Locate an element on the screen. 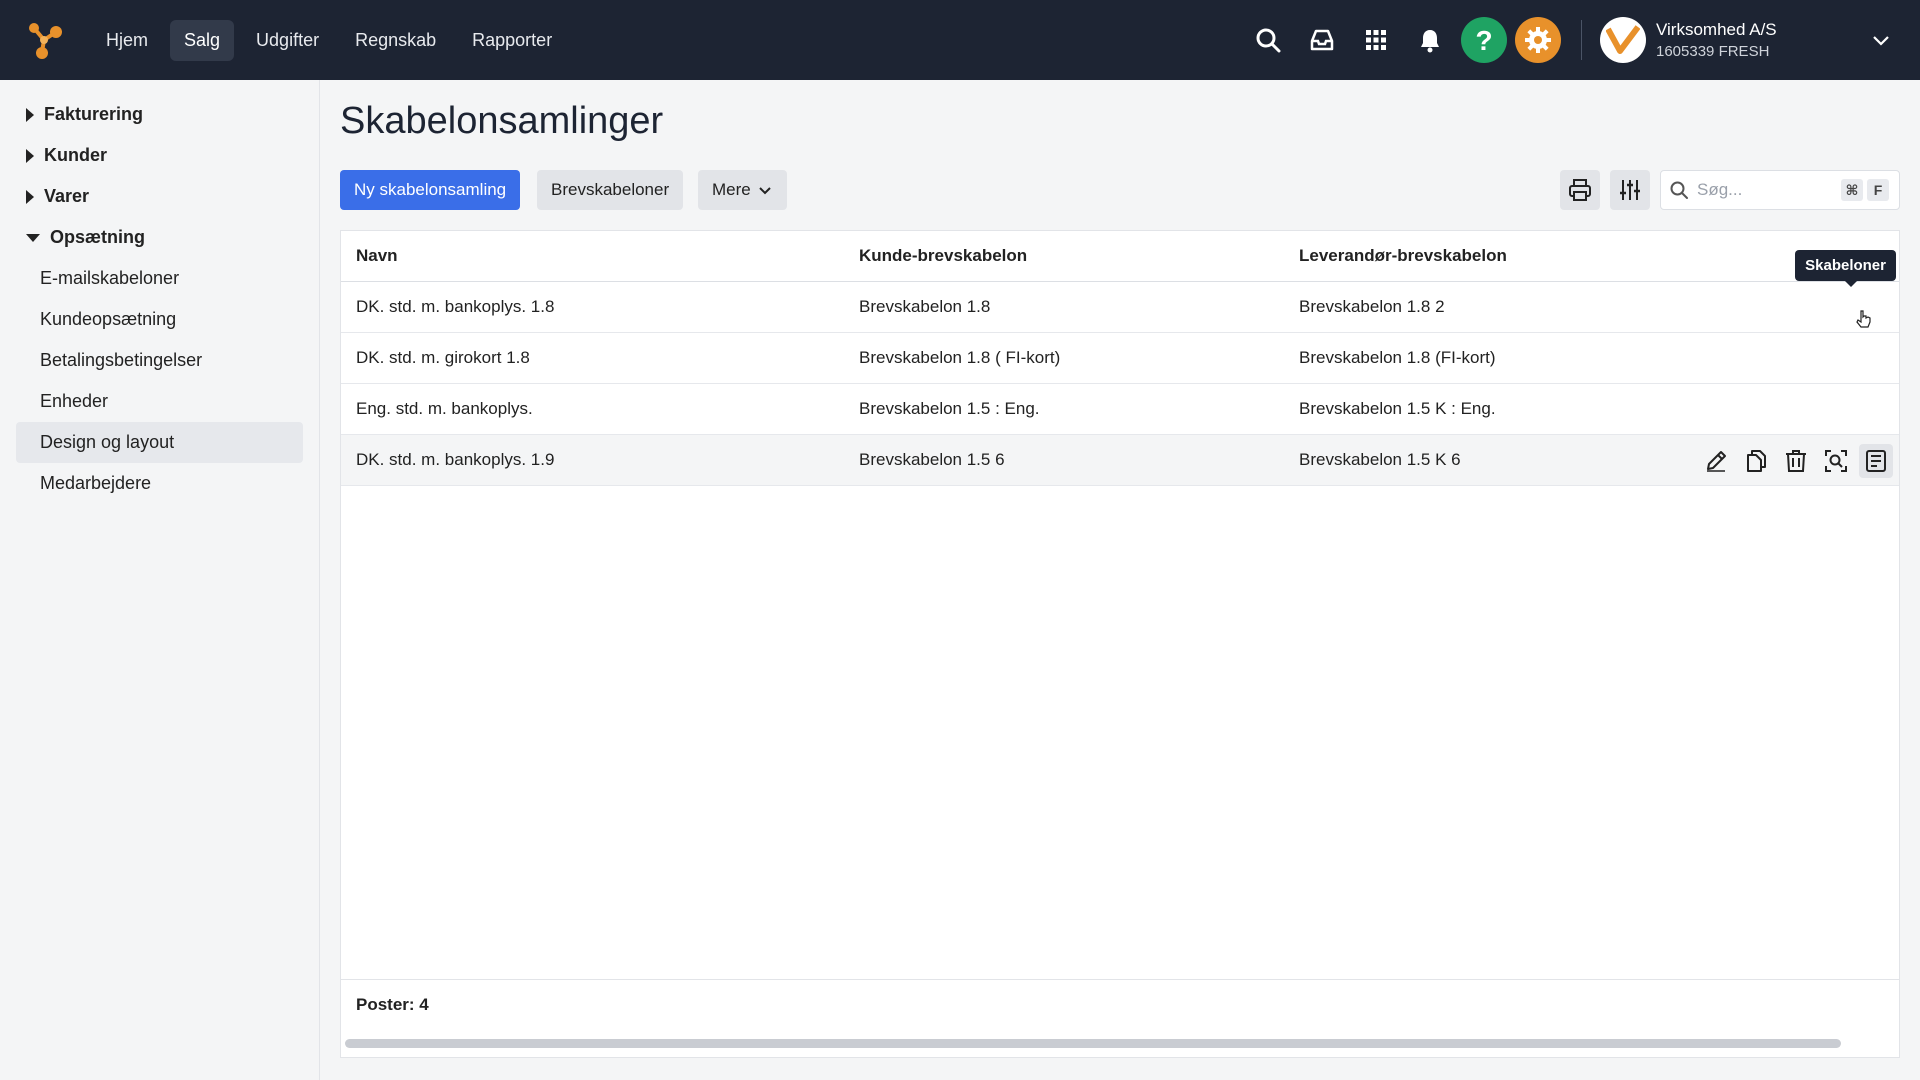 The width and height of the screenshot is (1920, 1080). column-header-navn: Navn is located at coordinates (600, 256).